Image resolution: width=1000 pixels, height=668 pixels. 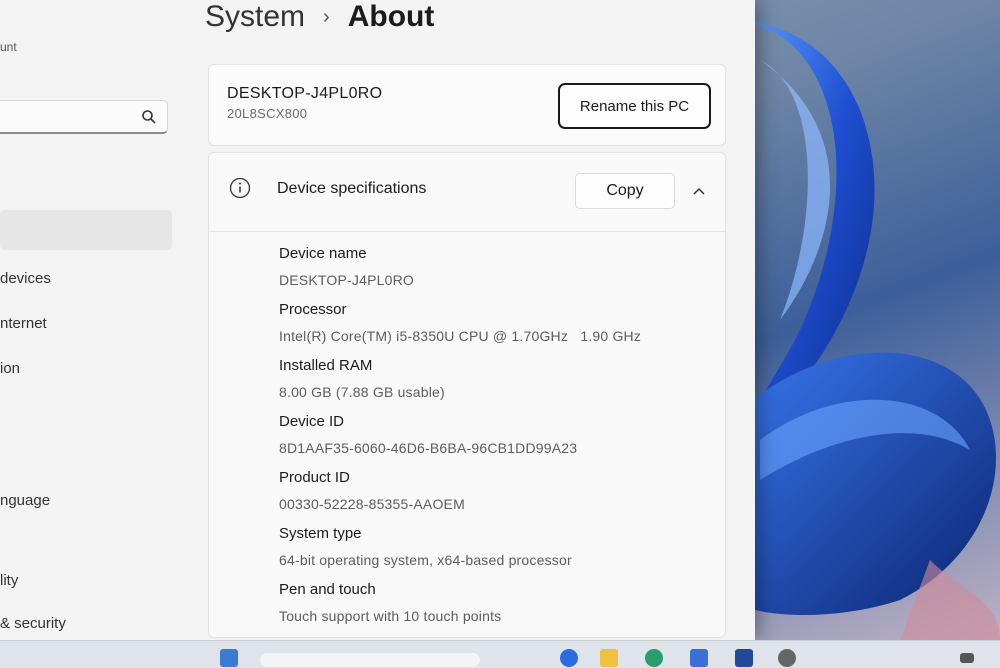 I want to click on breadcrumb: System › About, so click(x=319, y=17).